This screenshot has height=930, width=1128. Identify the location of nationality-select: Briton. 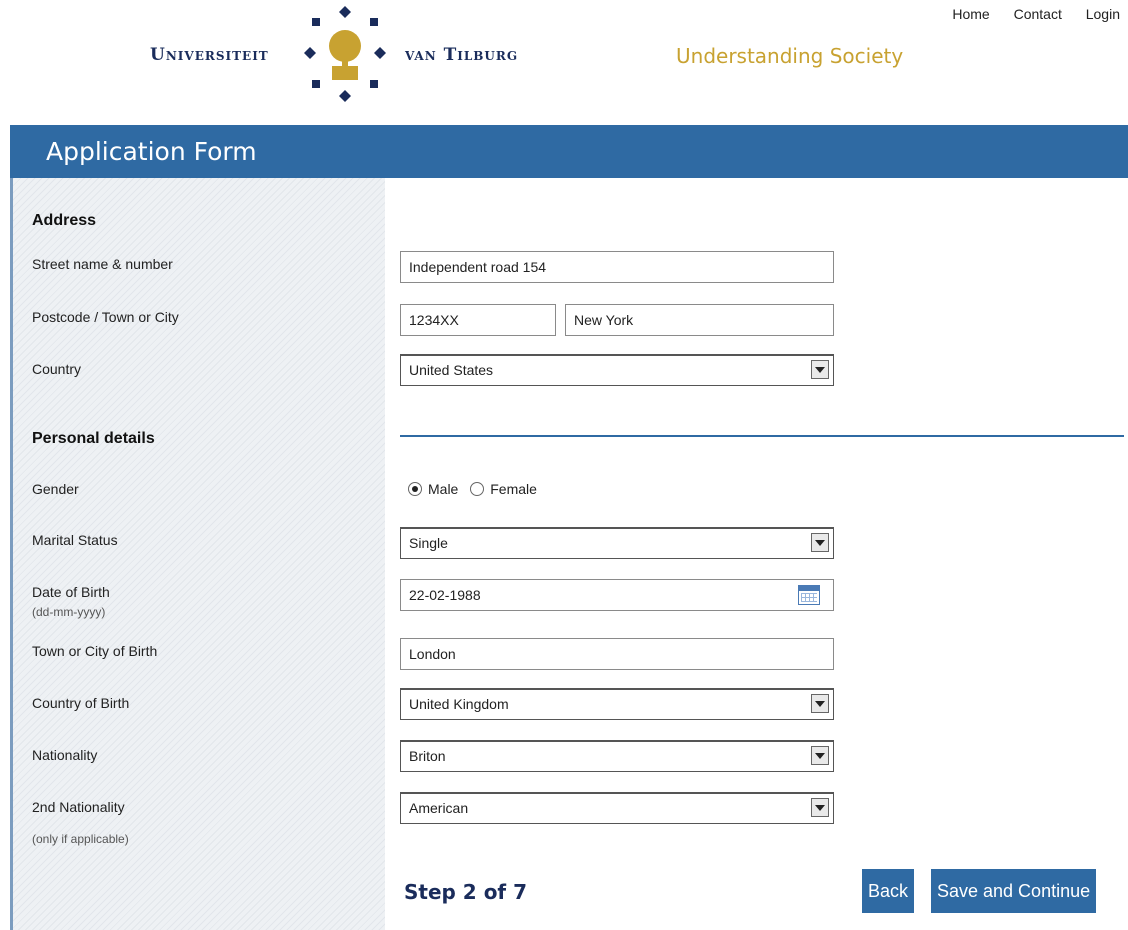
(617, 756).